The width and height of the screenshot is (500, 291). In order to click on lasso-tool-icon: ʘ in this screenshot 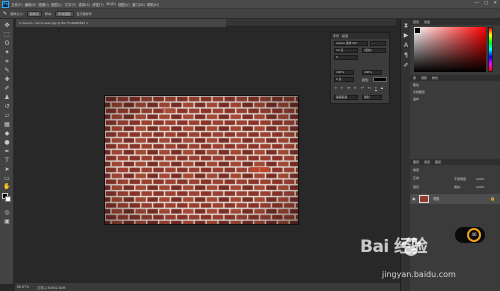, I will do `click(7, 43)`.